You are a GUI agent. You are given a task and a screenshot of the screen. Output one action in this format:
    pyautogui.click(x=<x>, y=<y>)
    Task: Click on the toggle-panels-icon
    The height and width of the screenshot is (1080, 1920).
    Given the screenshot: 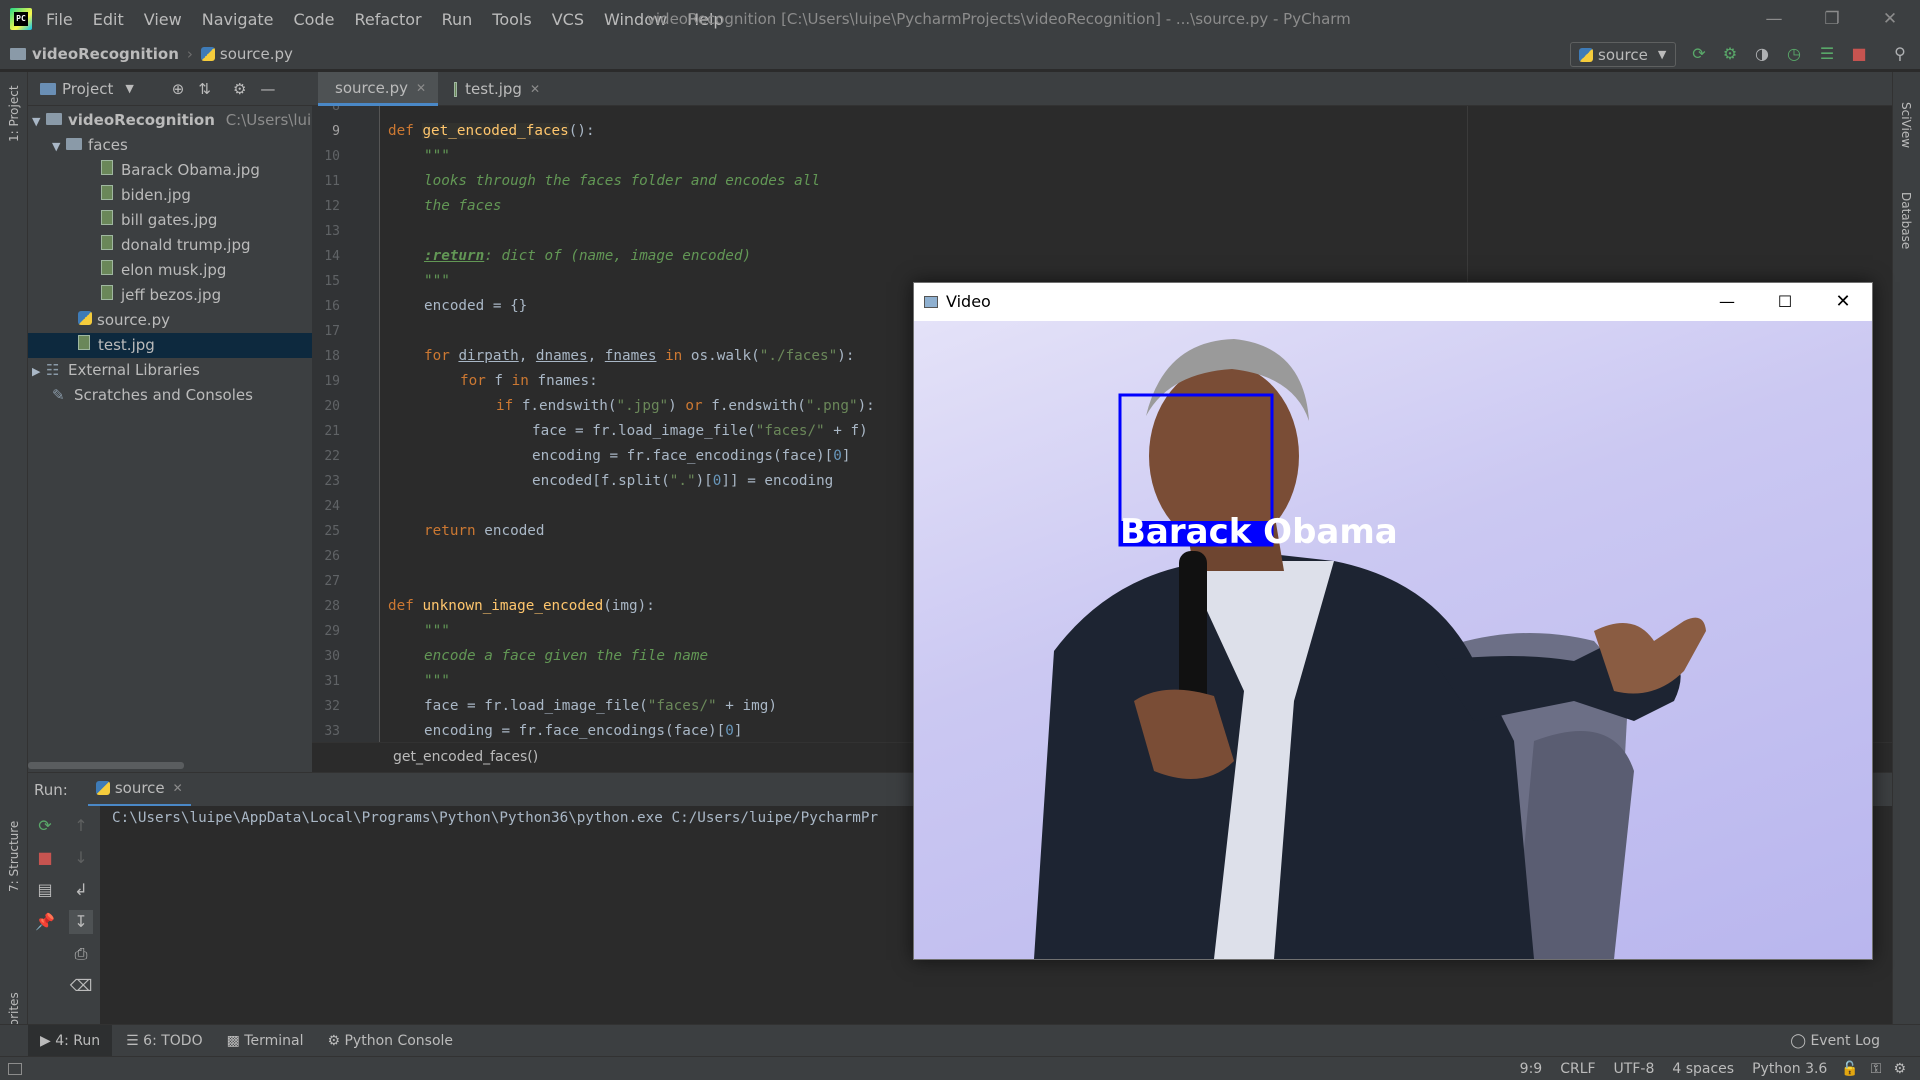 What is the action you would take?
    pyautogui.click(x=15, y=1068)
    